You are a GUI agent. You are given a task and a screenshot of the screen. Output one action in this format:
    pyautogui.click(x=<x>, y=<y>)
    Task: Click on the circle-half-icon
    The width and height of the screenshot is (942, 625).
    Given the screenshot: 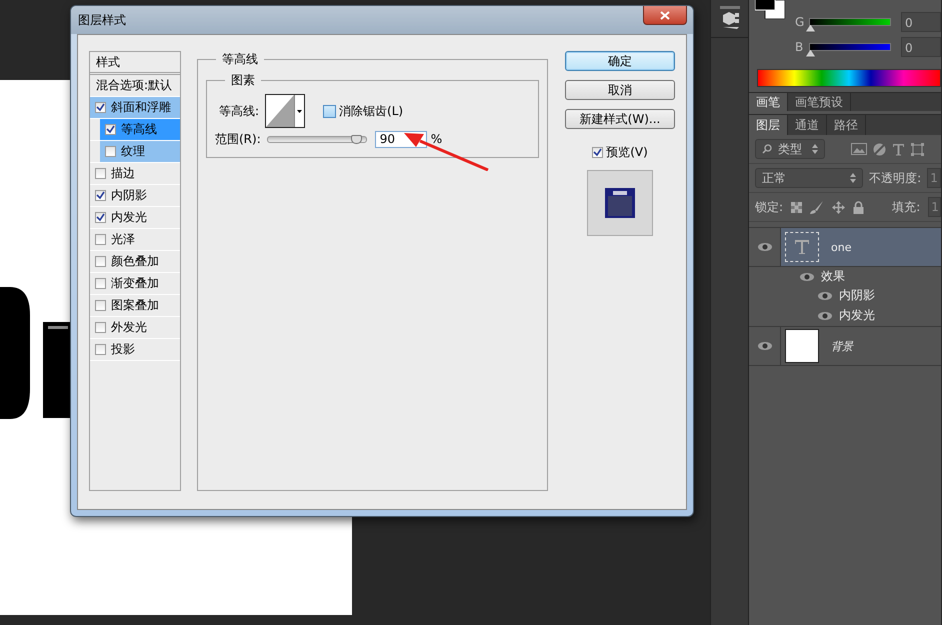 What is the action you would take?
    pyautogui.click(x=879, y=149)
    